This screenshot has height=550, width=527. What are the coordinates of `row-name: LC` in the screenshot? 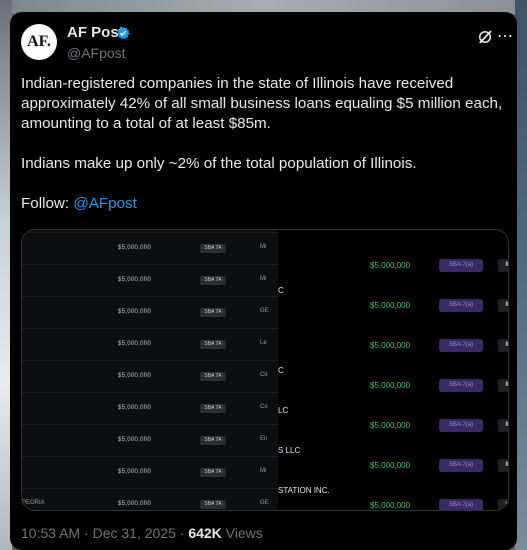 It's located at (283, 410).